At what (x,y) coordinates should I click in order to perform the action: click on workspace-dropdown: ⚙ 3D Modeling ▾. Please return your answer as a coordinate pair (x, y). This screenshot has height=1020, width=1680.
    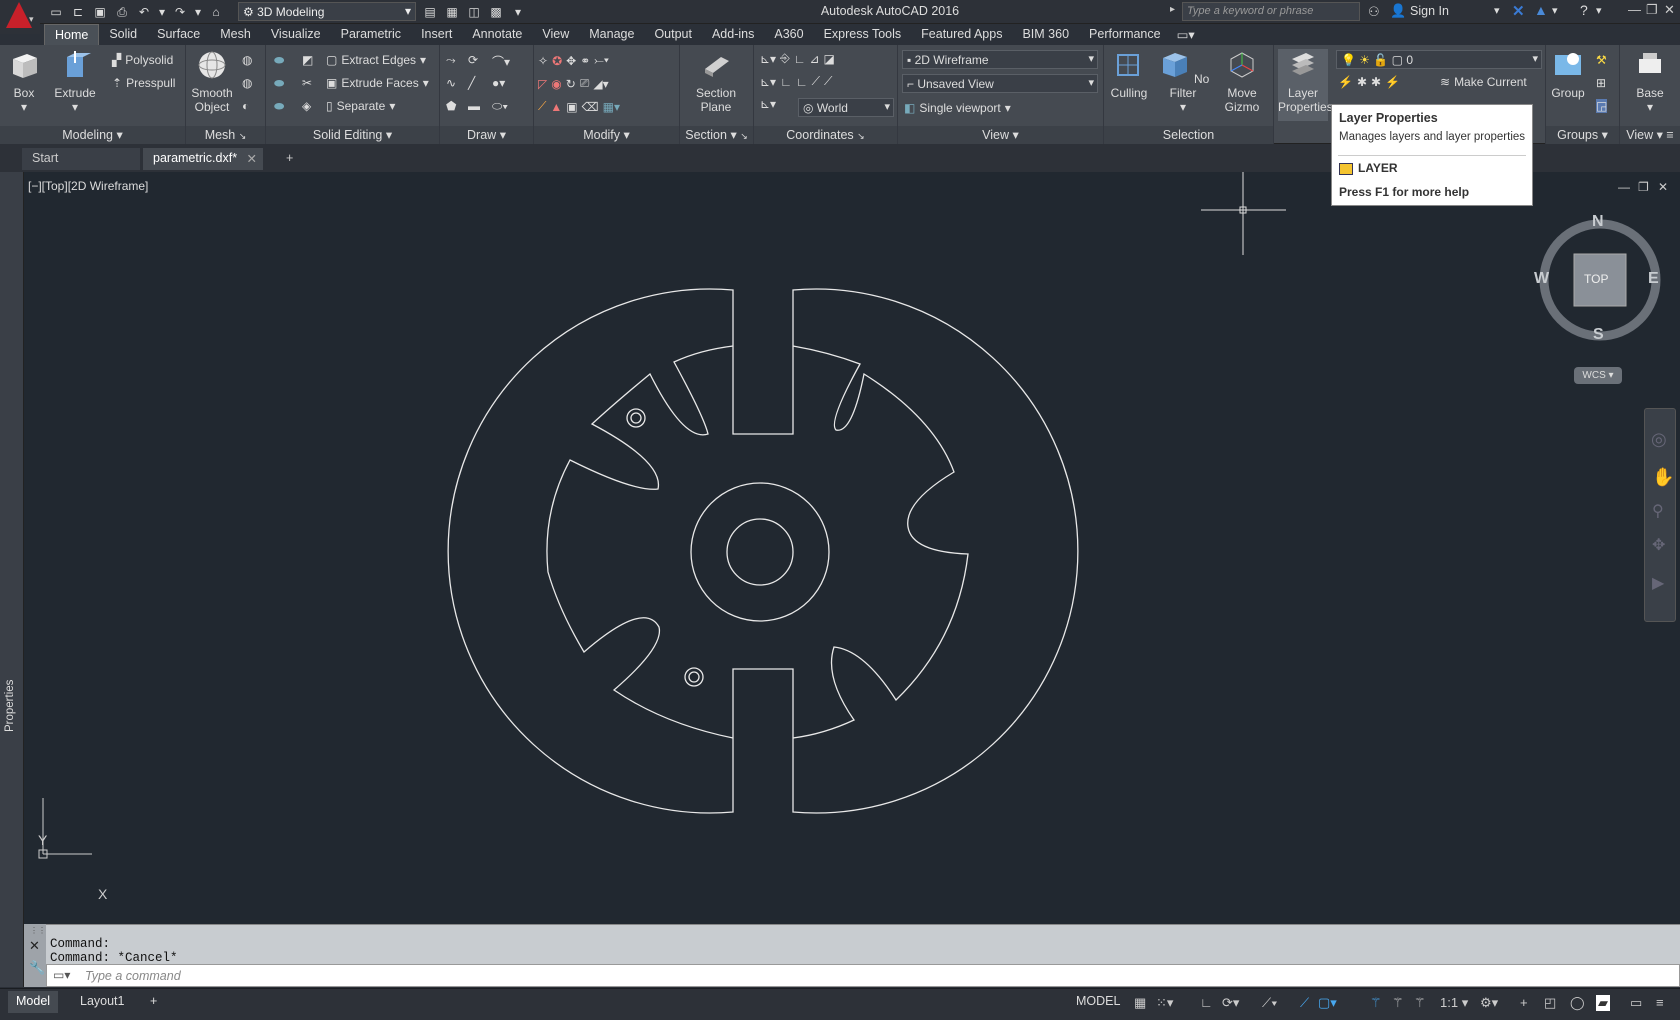
    Looking at the image, I should click on (327, 11).